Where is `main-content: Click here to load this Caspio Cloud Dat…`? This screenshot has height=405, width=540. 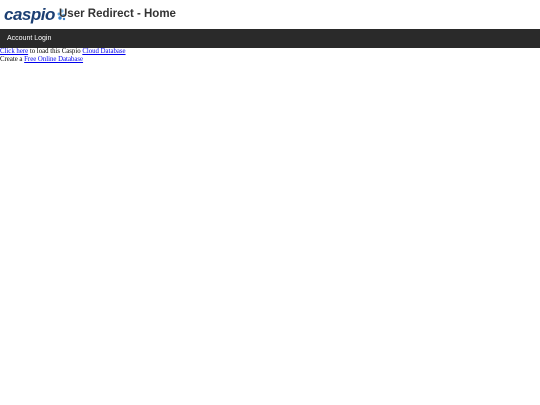
main-content: Click here to load this Caspio Cloud Dat… is located at coordinates (270, 56).